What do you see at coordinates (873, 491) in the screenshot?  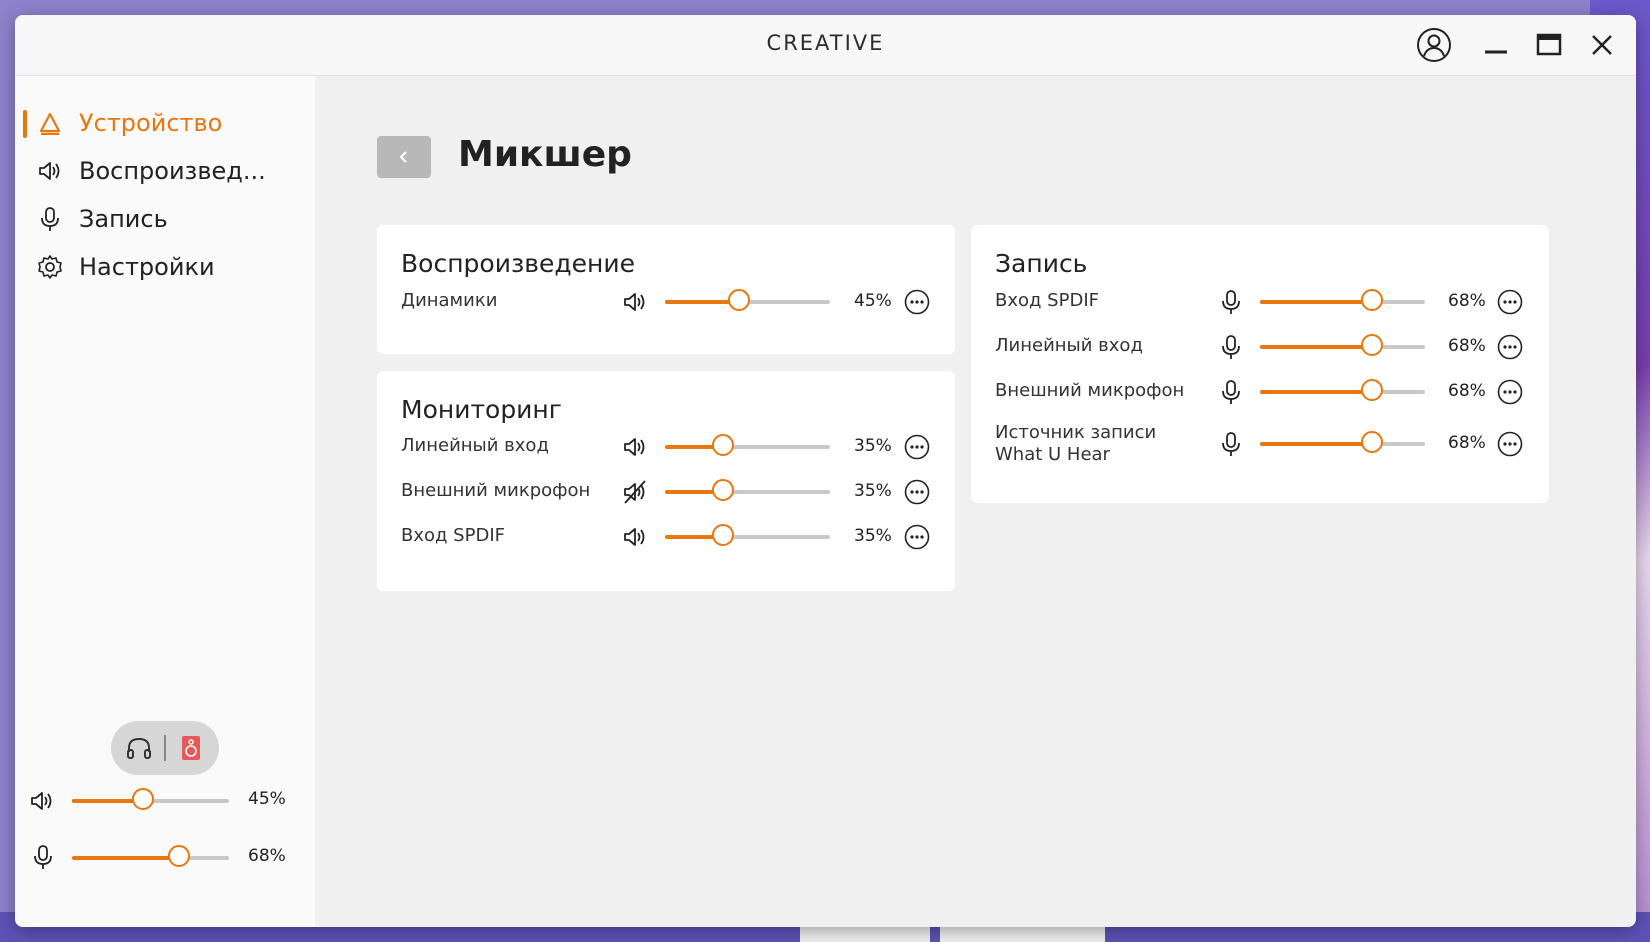 I see `volume-percent: 35%` at bounding box center [873, 491].